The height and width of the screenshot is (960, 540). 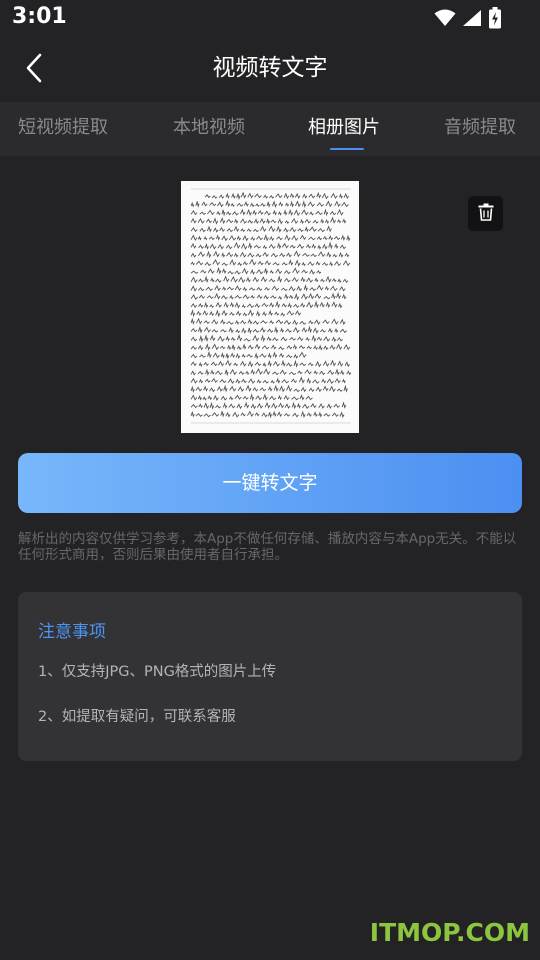 I want to click on back-button, so click(x=34, y=70).